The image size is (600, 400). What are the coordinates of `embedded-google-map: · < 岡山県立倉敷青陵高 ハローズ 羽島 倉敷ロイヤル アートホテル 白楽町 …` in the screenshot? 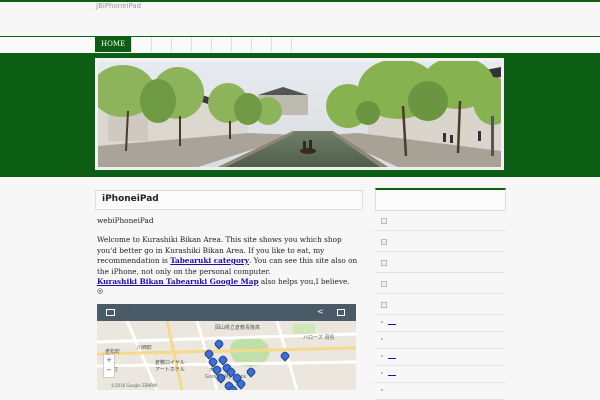 It's located at (226, 347).